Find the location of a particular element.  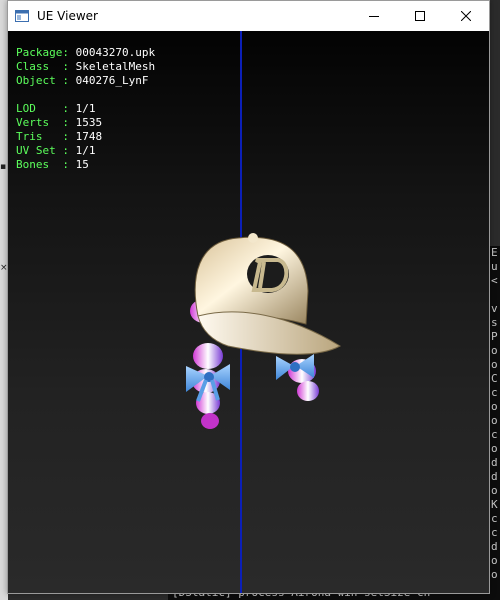

window-app-icon is located at coordinates (22, 16).